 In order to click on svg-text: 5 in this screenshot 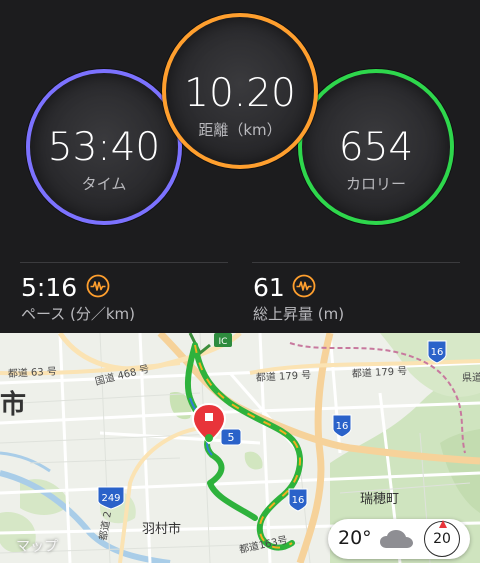, I will do `click(231, 437)`.